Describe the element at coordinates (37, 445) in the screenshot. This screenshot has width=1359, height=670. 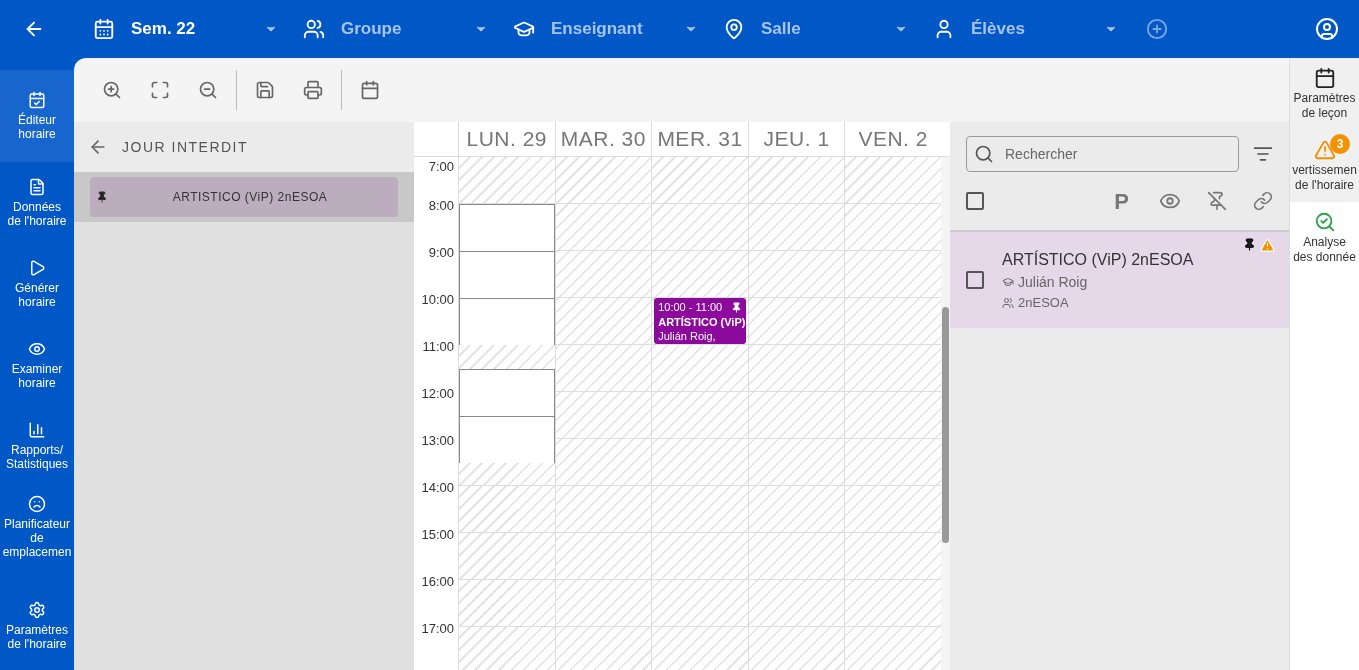
I see `sidebar-item: Rapports/ Statistiques` at that location.